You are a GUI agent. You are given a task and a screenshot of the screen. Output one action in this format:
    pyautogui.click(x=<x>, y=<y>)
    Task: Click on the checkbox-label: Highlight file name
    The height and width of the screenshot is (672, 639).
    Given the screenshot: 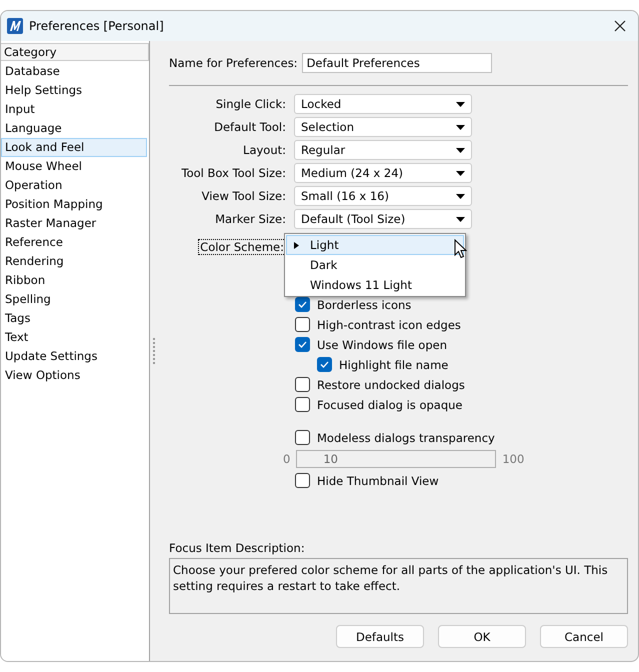 What is the action you would take?
    pyautogui.click(x=393, y=365)
    